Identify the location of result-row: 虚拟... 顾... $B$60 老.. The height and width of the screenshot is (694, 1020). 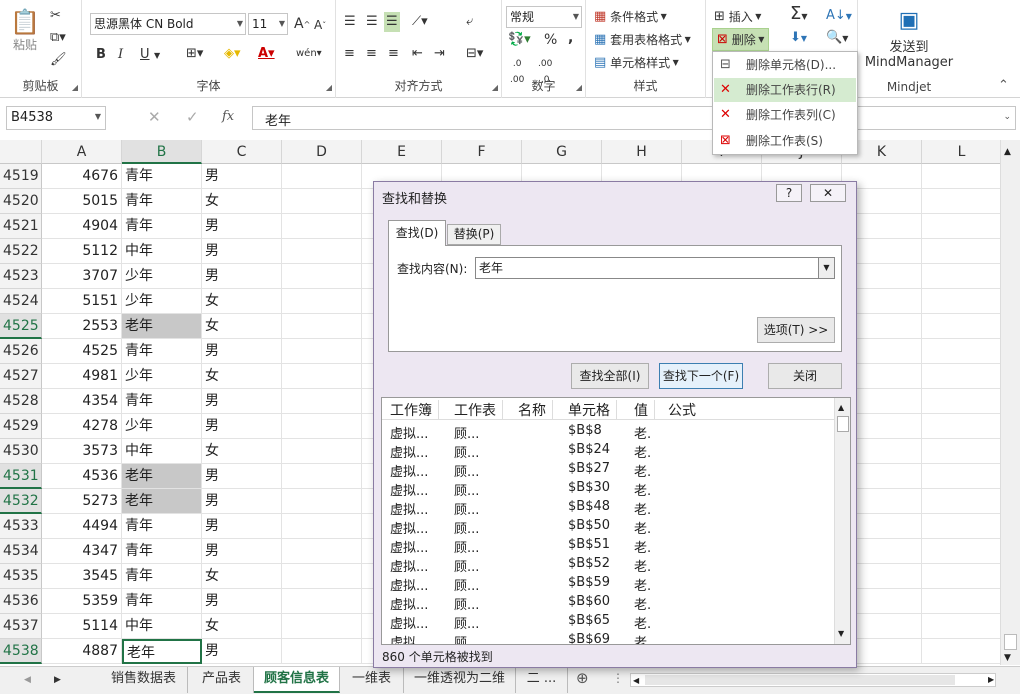
(608, 603).